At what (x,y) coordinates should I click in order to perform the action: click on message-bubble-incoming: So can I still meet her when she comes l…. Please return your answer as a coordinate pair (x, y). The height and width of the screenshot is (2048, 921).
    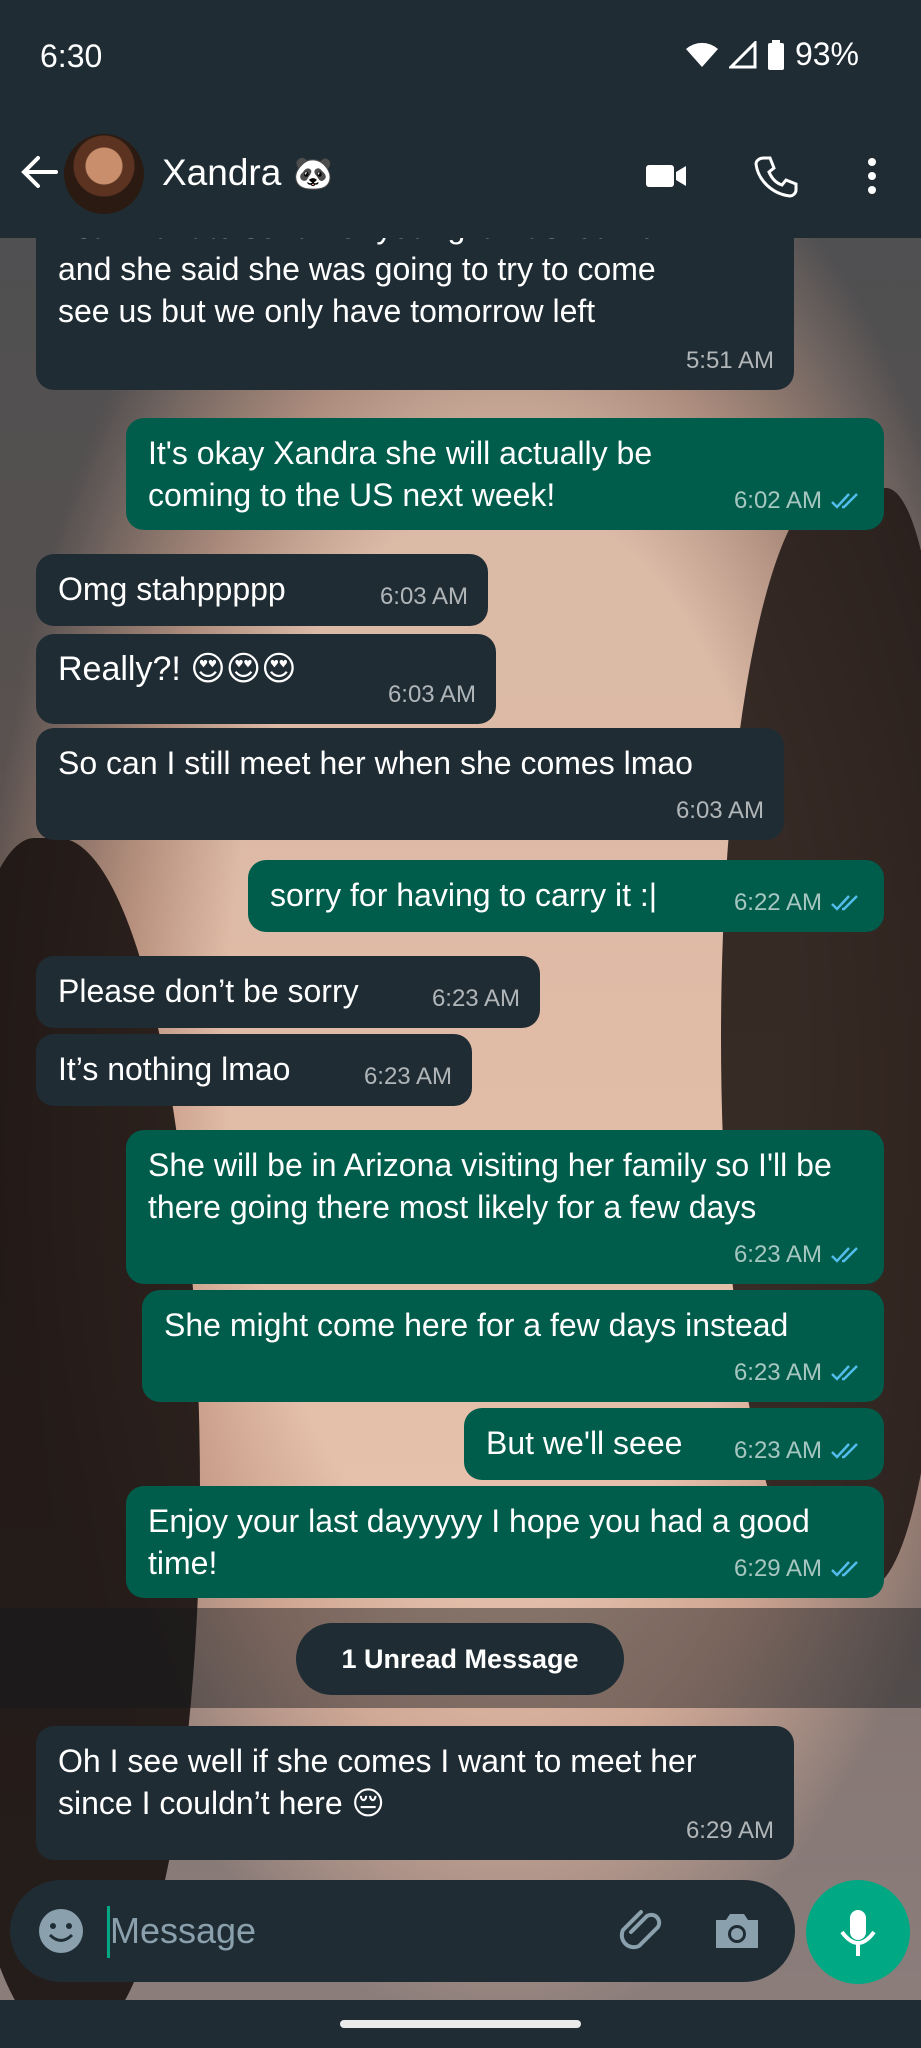
    Looking at the image, I should click on (410, 784).